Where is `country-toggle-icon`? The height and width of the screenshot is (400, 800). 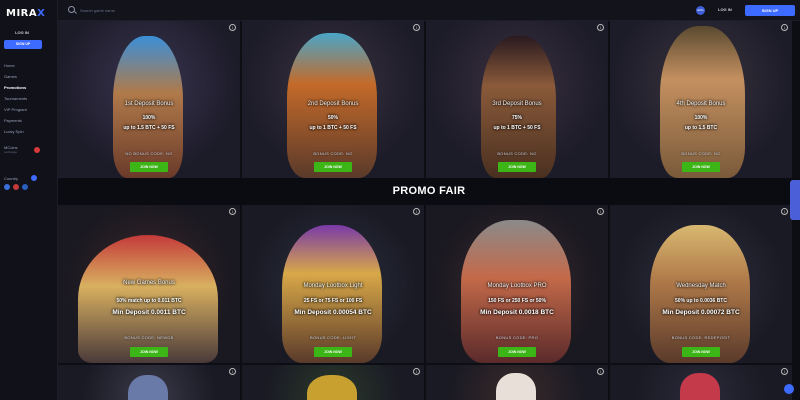
country-toggle-icon is located at coordinates (34, 178).